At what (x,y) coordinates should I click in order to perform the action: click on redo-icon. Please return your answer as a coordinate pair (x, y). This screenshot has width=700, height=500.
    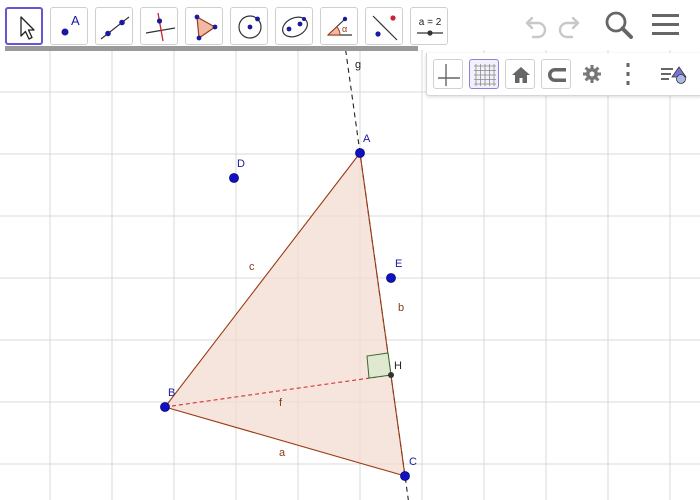
    Looking at the image, I should click on (569, 27).